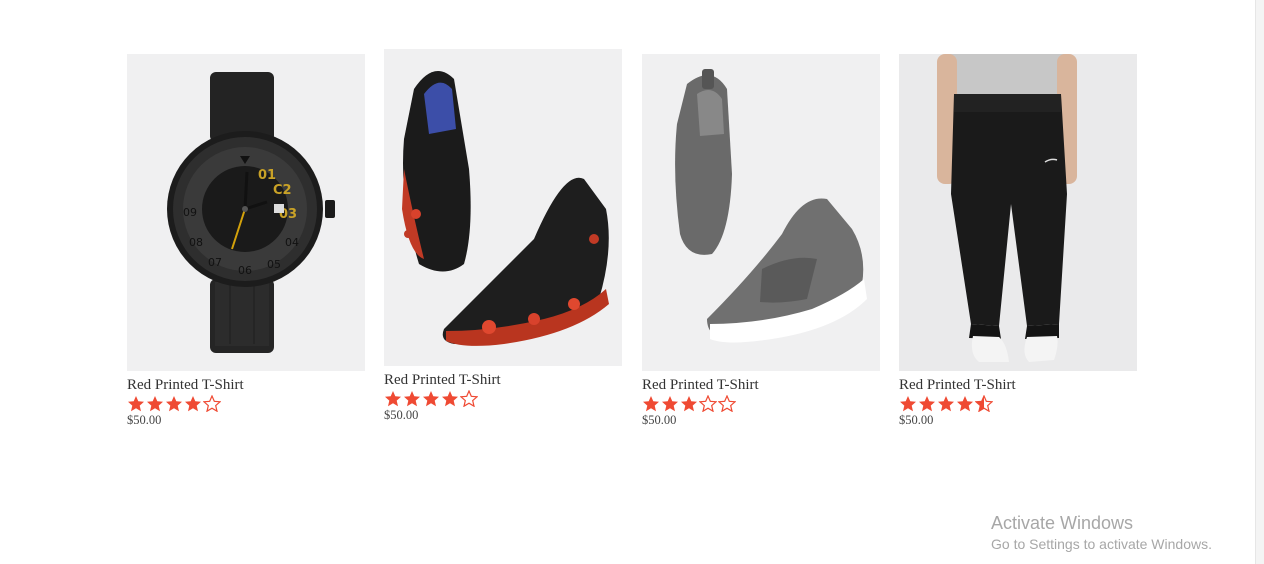 The image size is (1264, 564). What do you see at coordinates (274, 264) in the screenshot?
I see `svg-text: 05` at bounding box center [274, 264].